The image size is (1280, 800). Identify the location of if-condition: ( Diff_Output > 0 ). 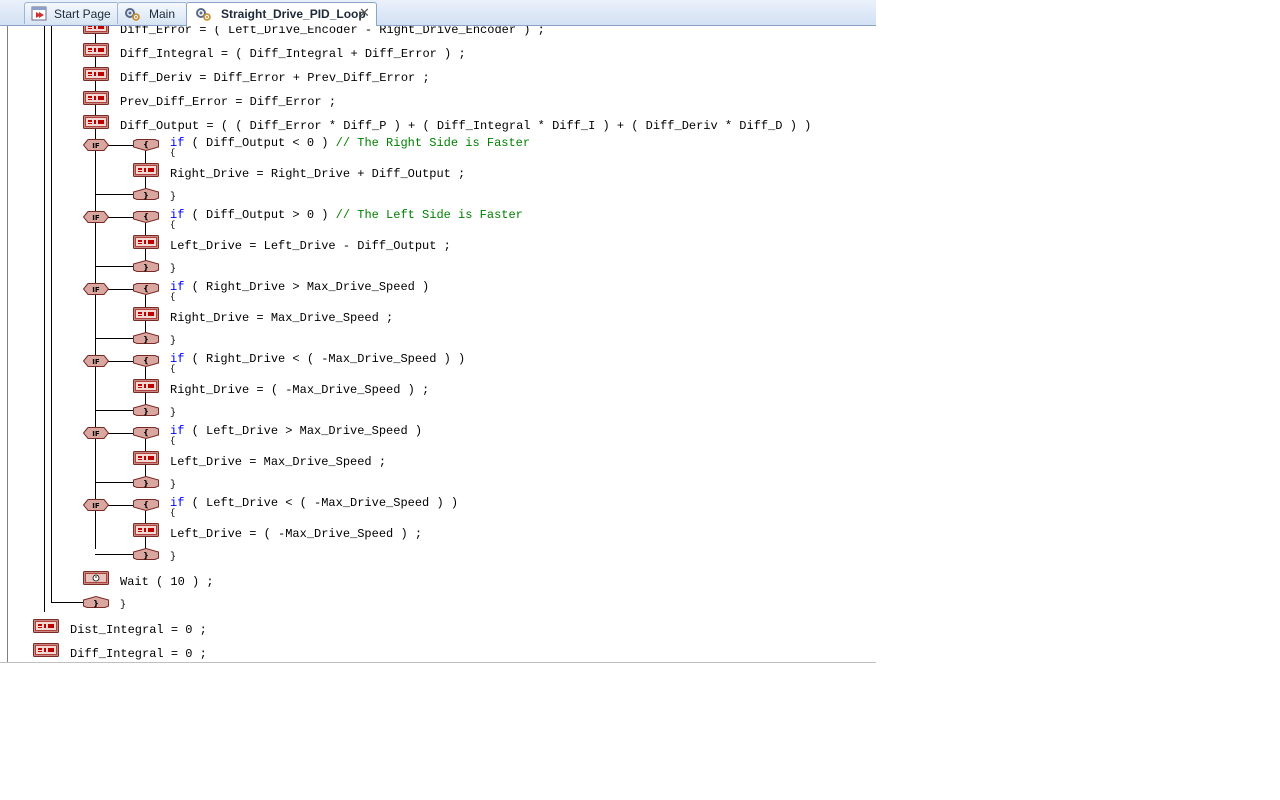
(260, 215).